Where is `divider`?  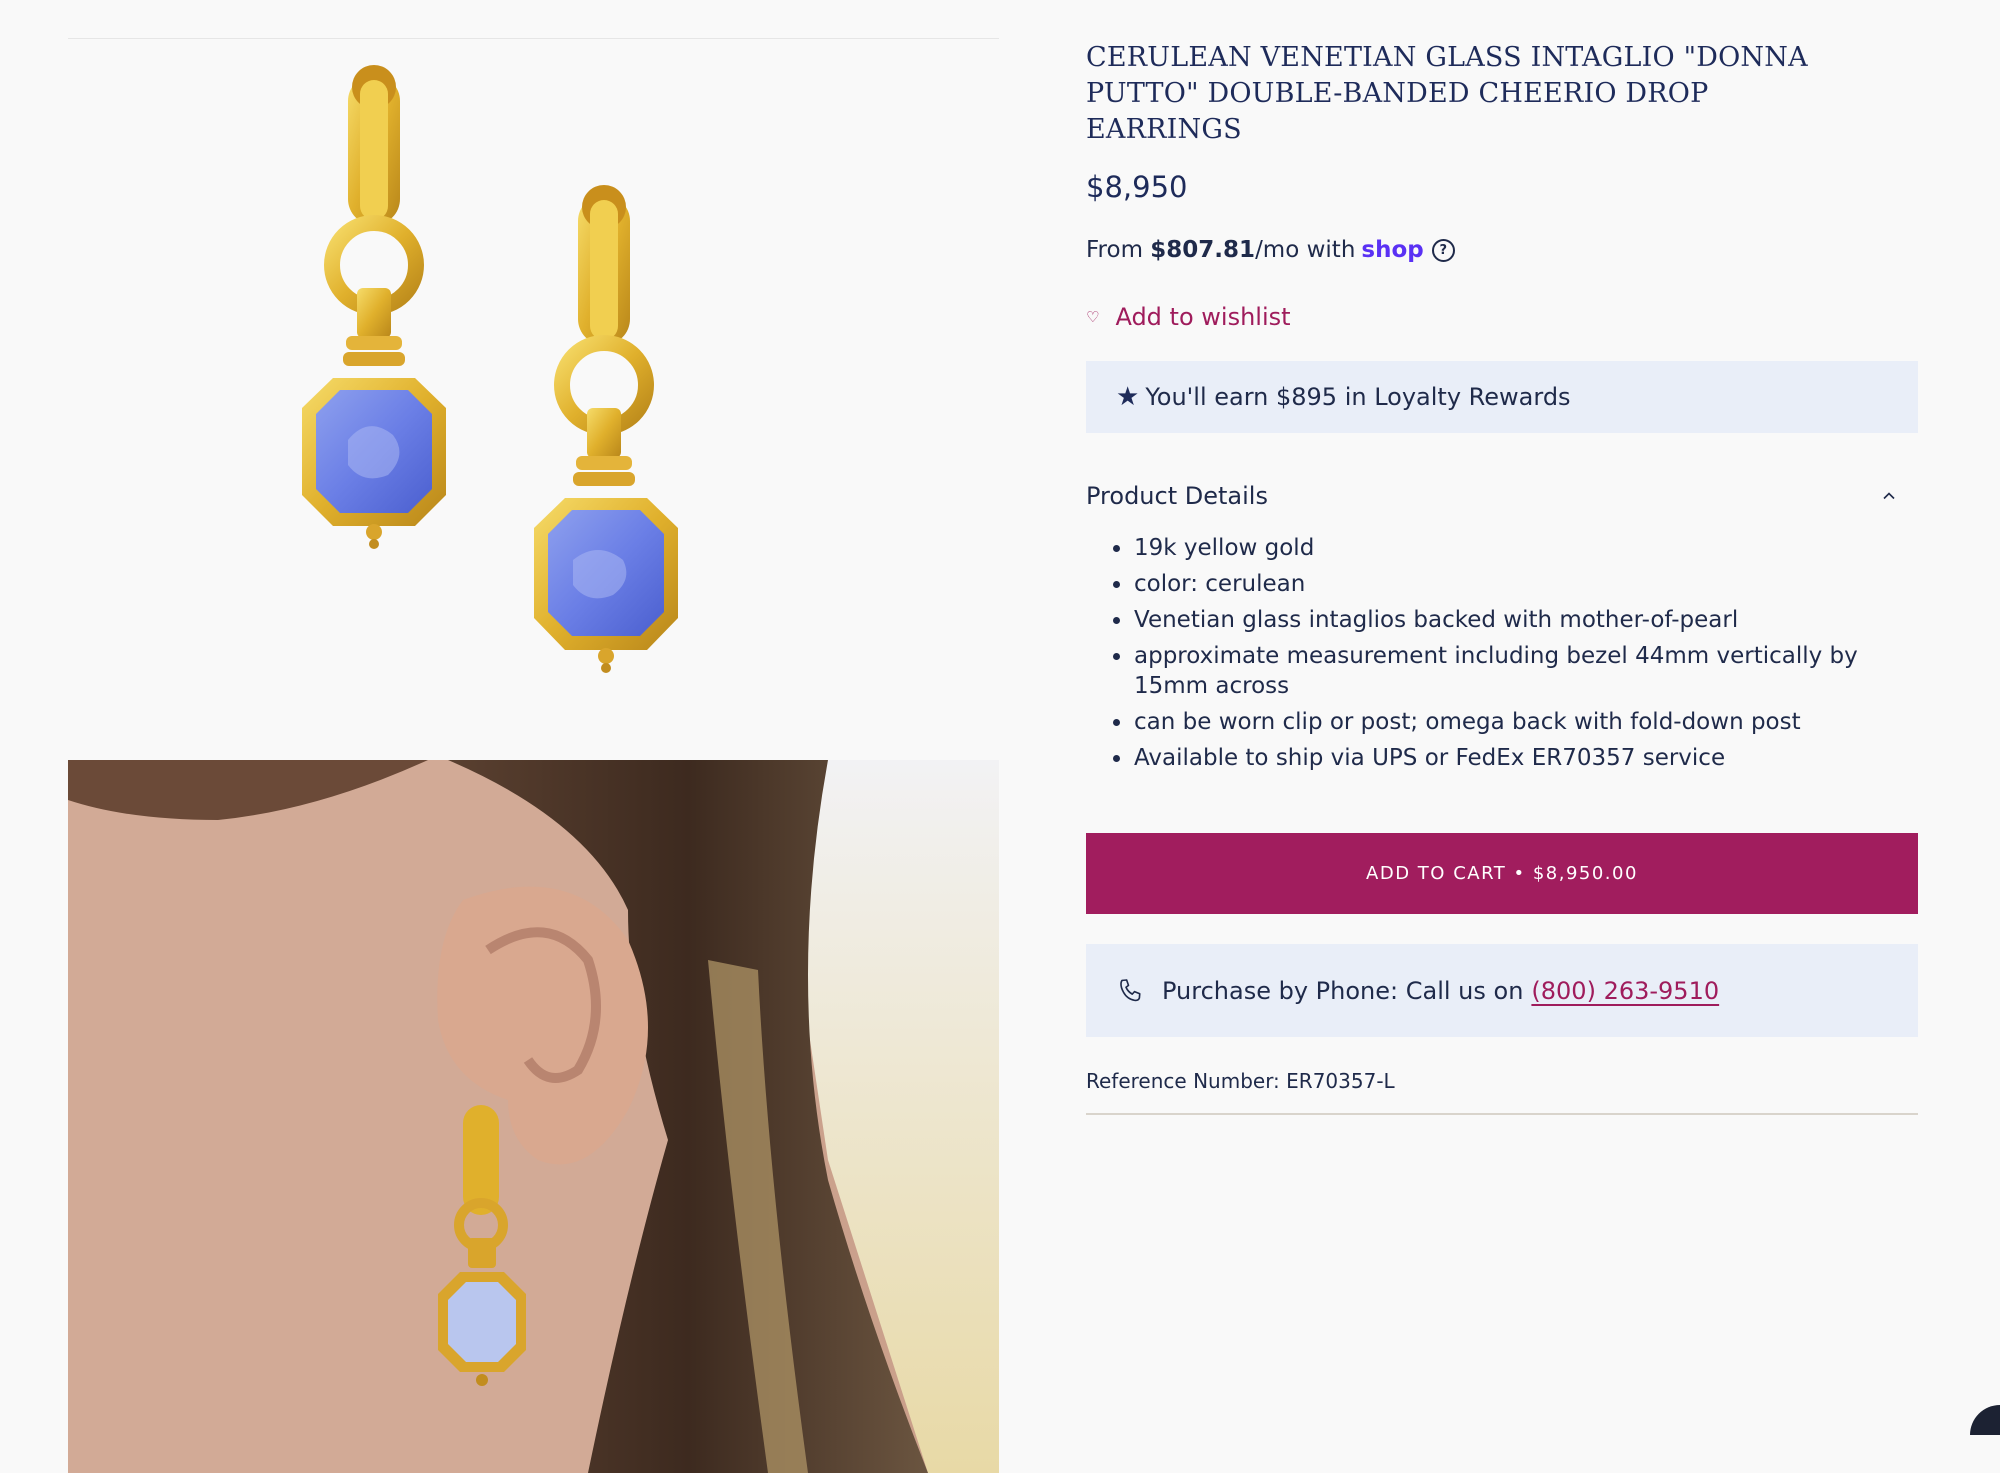
divider is located at coordinates (1502, 1114).